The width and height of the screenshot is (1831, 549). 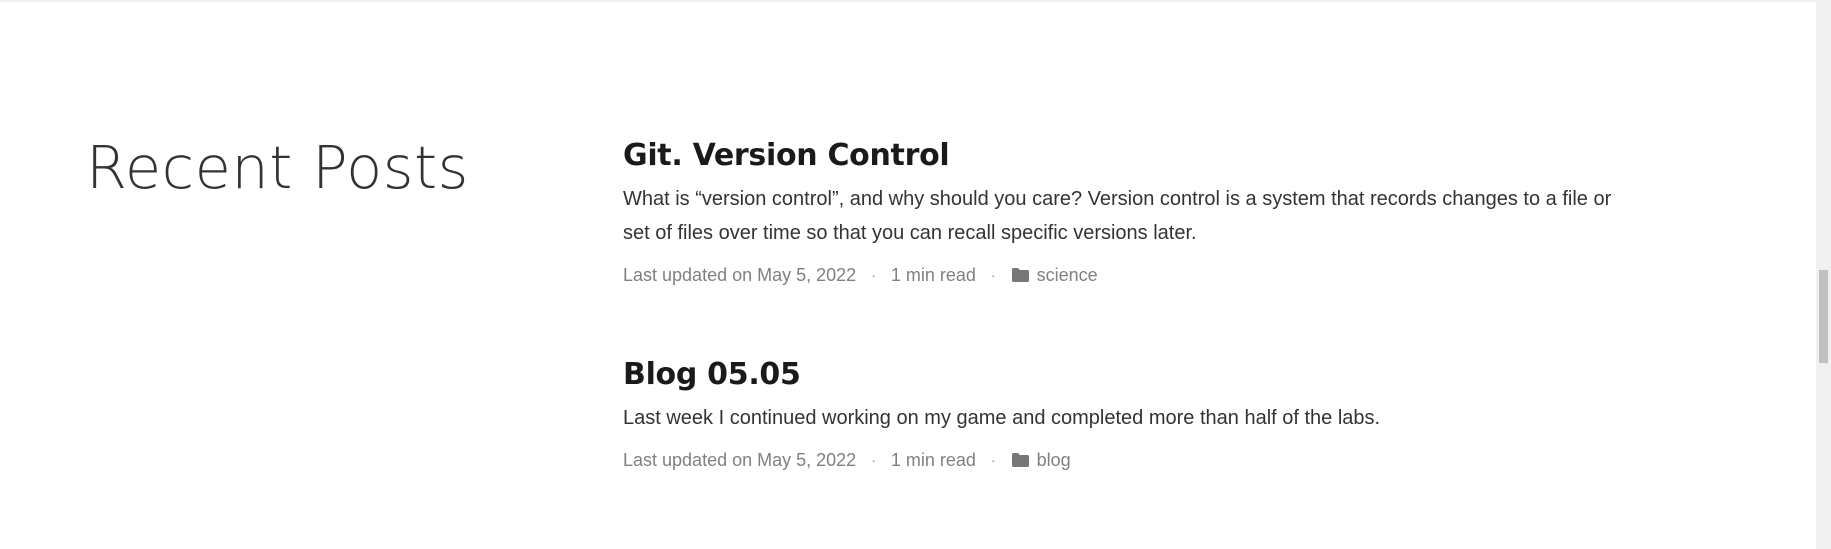 I want to click on post-category-link: science, so click(x=1067, y=275).